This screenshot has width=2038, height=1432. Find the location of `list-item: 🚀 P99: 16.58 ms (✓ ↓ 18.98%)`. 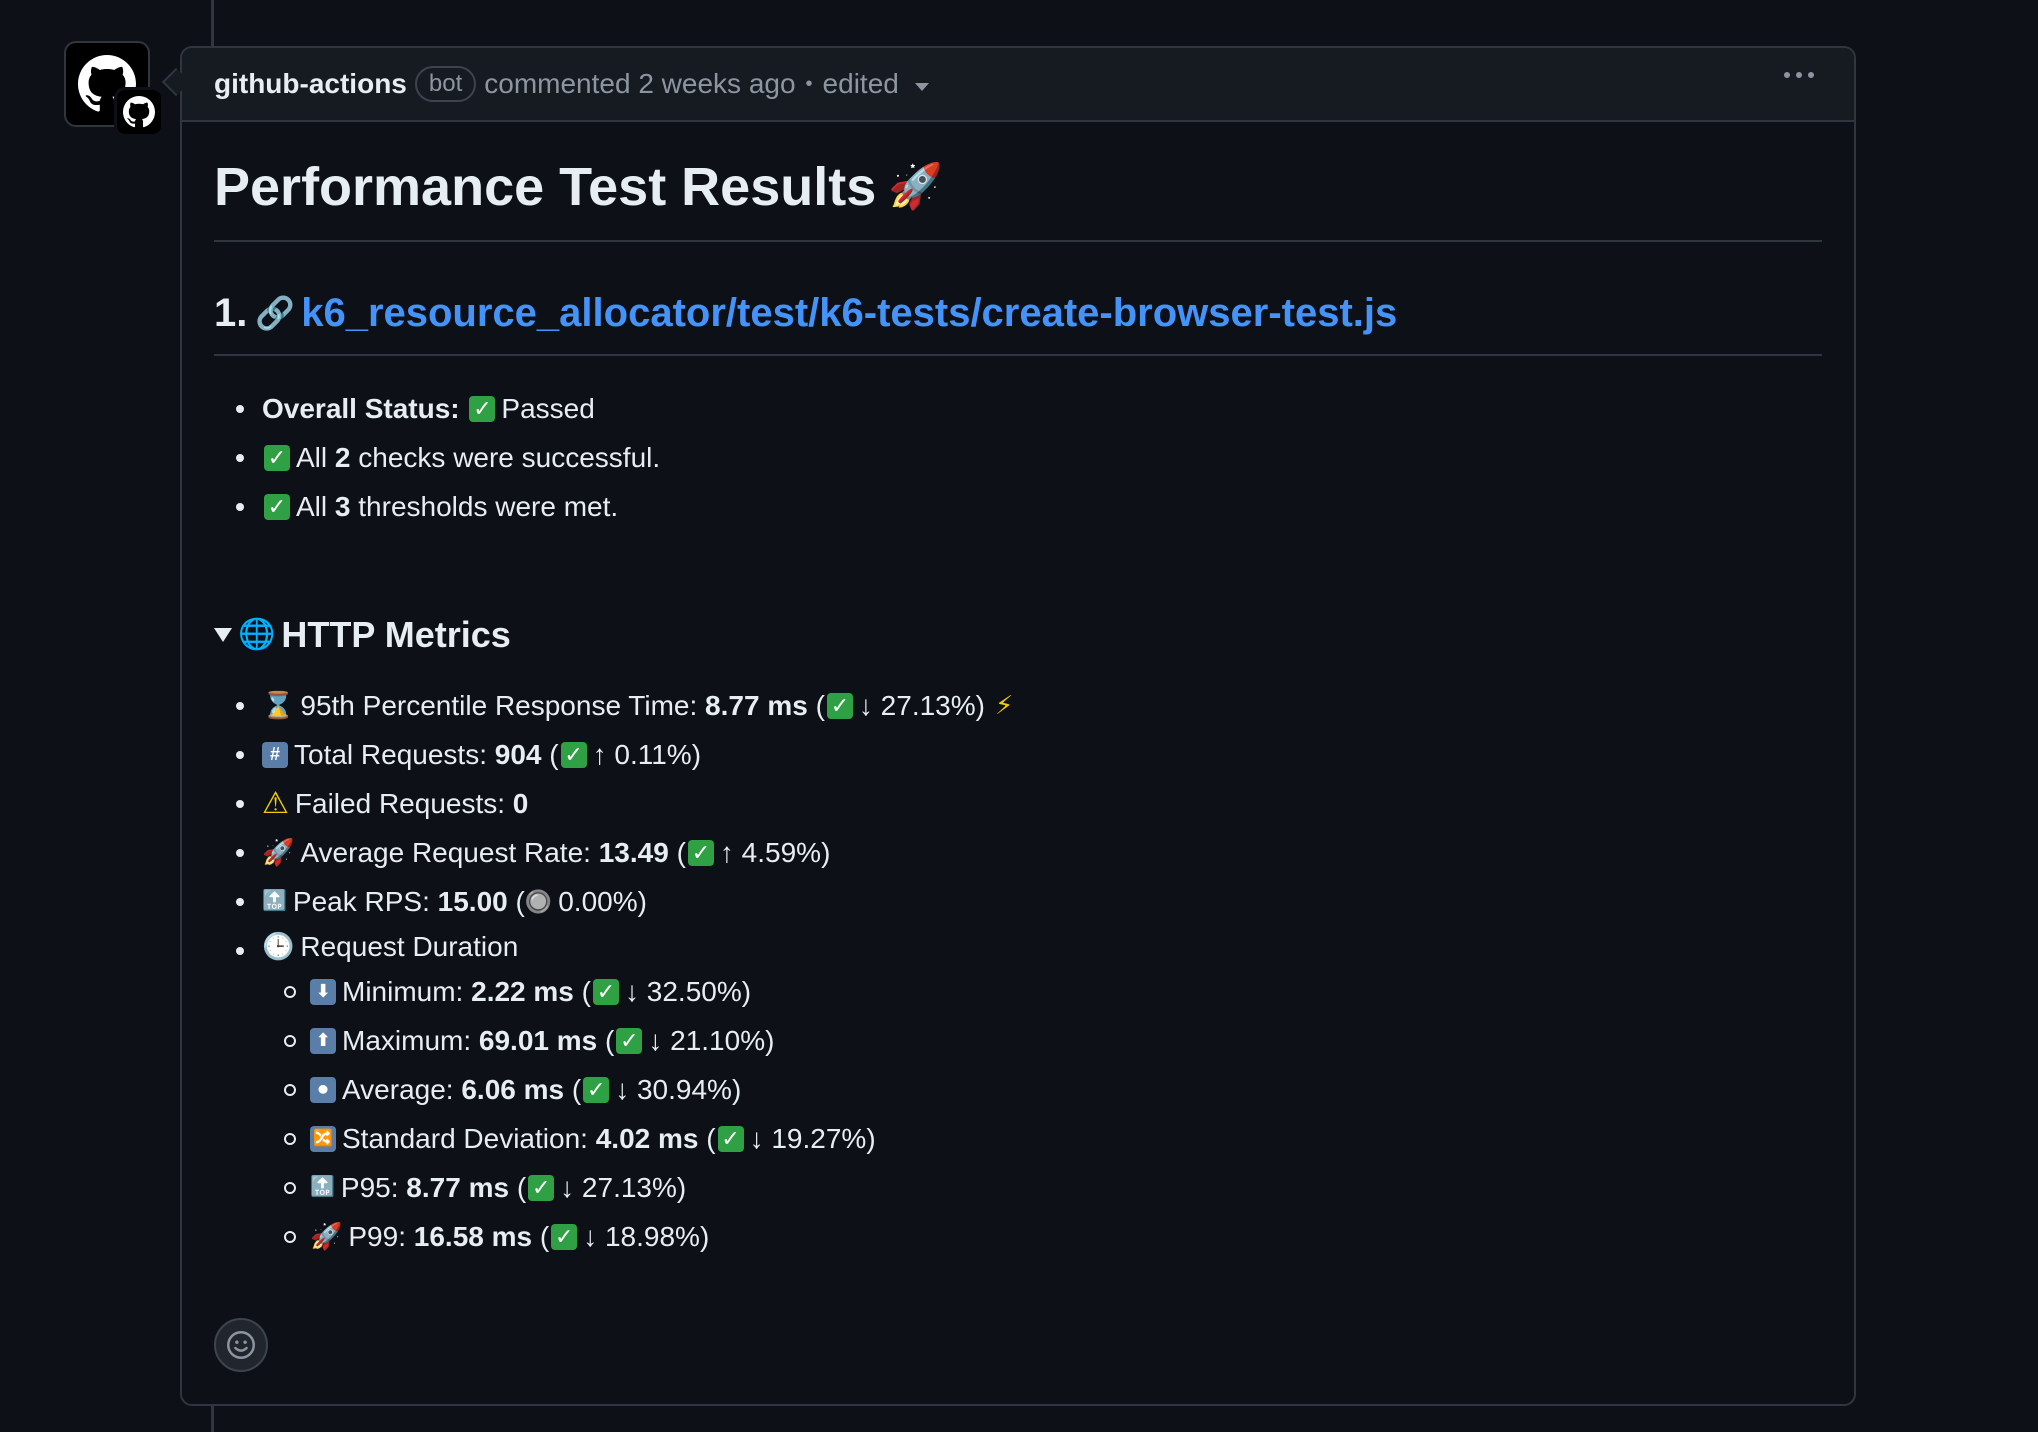

list-item: 🚀 P99: 16.58 ms (✓ ↓ 18.98%) is located at coordinates (1018, 1236).